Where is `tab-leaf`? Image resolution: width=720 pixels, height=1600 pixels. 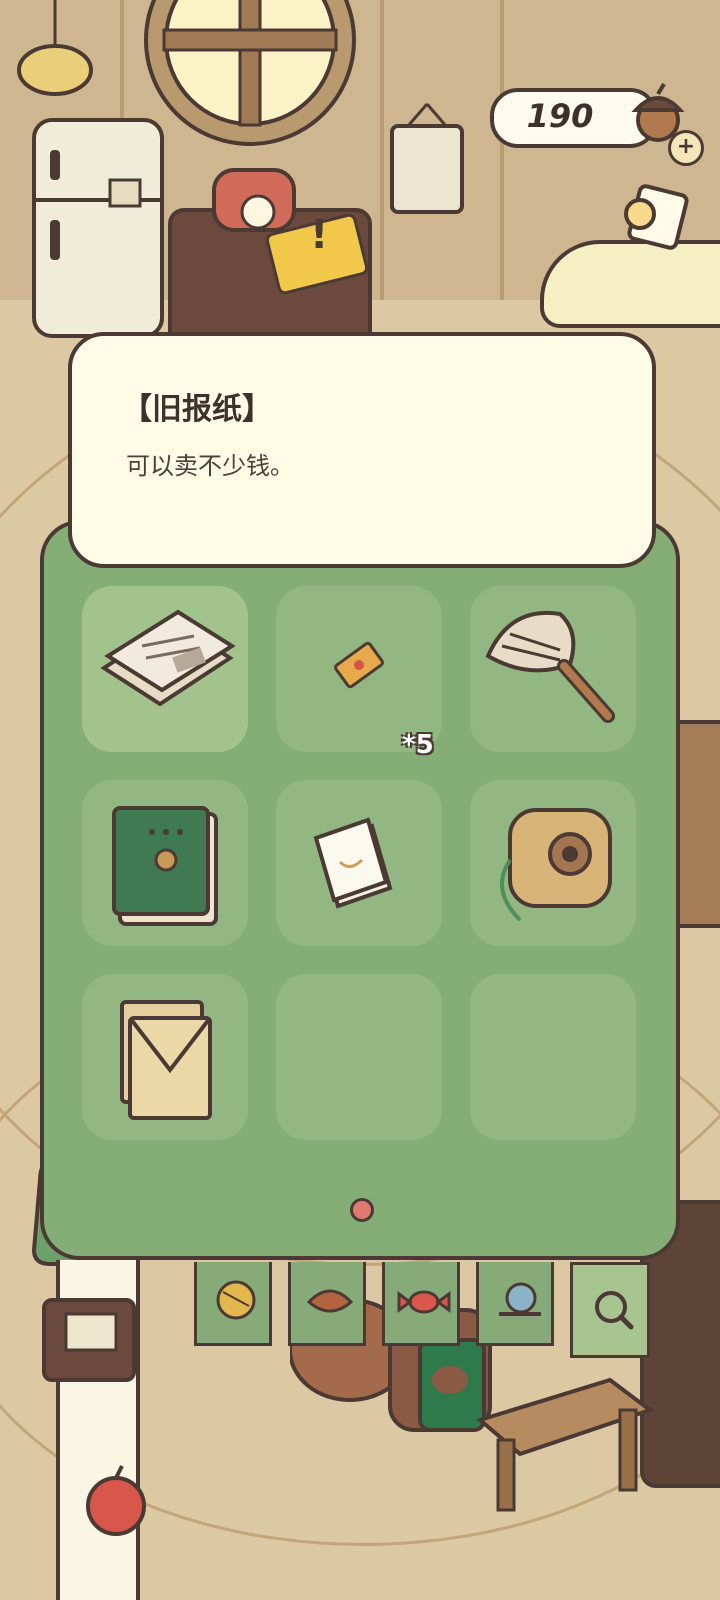 tab-leaf is located at coordinates (327, 1304).